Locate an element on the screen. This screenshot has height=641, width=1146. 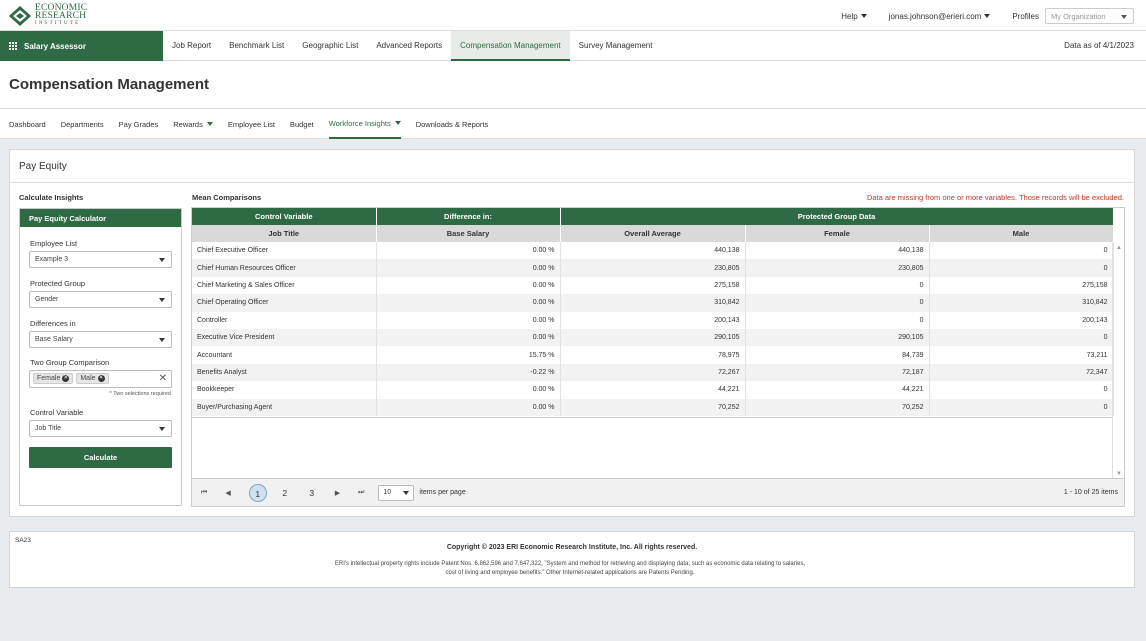
cell-job-title: Bookkeeper is located at coordinates (284, 390).